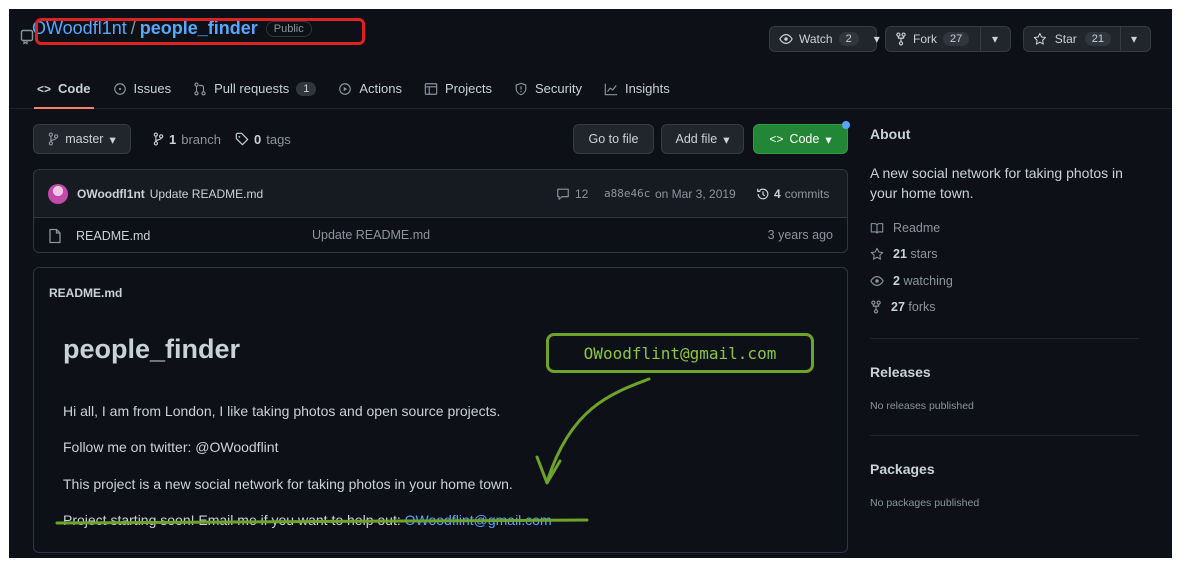 The height and width of the screenshot is (568, 1191). What do you see at coordinates (922, 406) in the screenshot?
I see `releases-empty-text: No releases published` at bounding box center [922, 406].